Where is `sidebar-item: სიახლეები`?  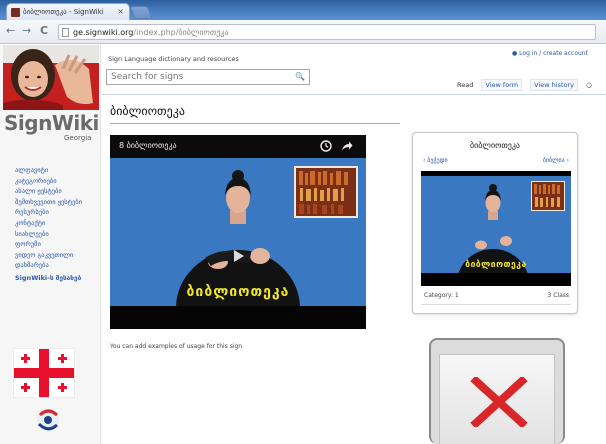
sidebar-item: სიახლეები is located at coordinates (48, 234).